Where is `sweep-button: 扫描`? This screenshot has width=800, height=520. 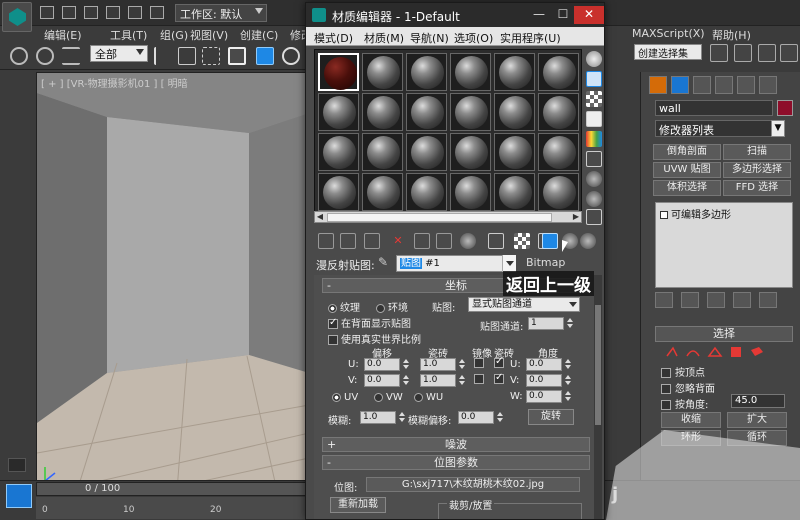
sweep-button: 扫描 is located at coordinates (757, 152).